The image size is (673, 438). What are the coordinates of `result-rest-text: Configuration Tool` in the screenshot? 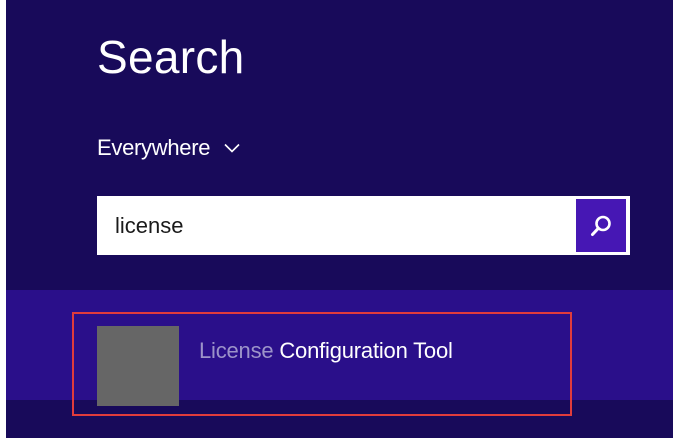 It's located at (363, 350).